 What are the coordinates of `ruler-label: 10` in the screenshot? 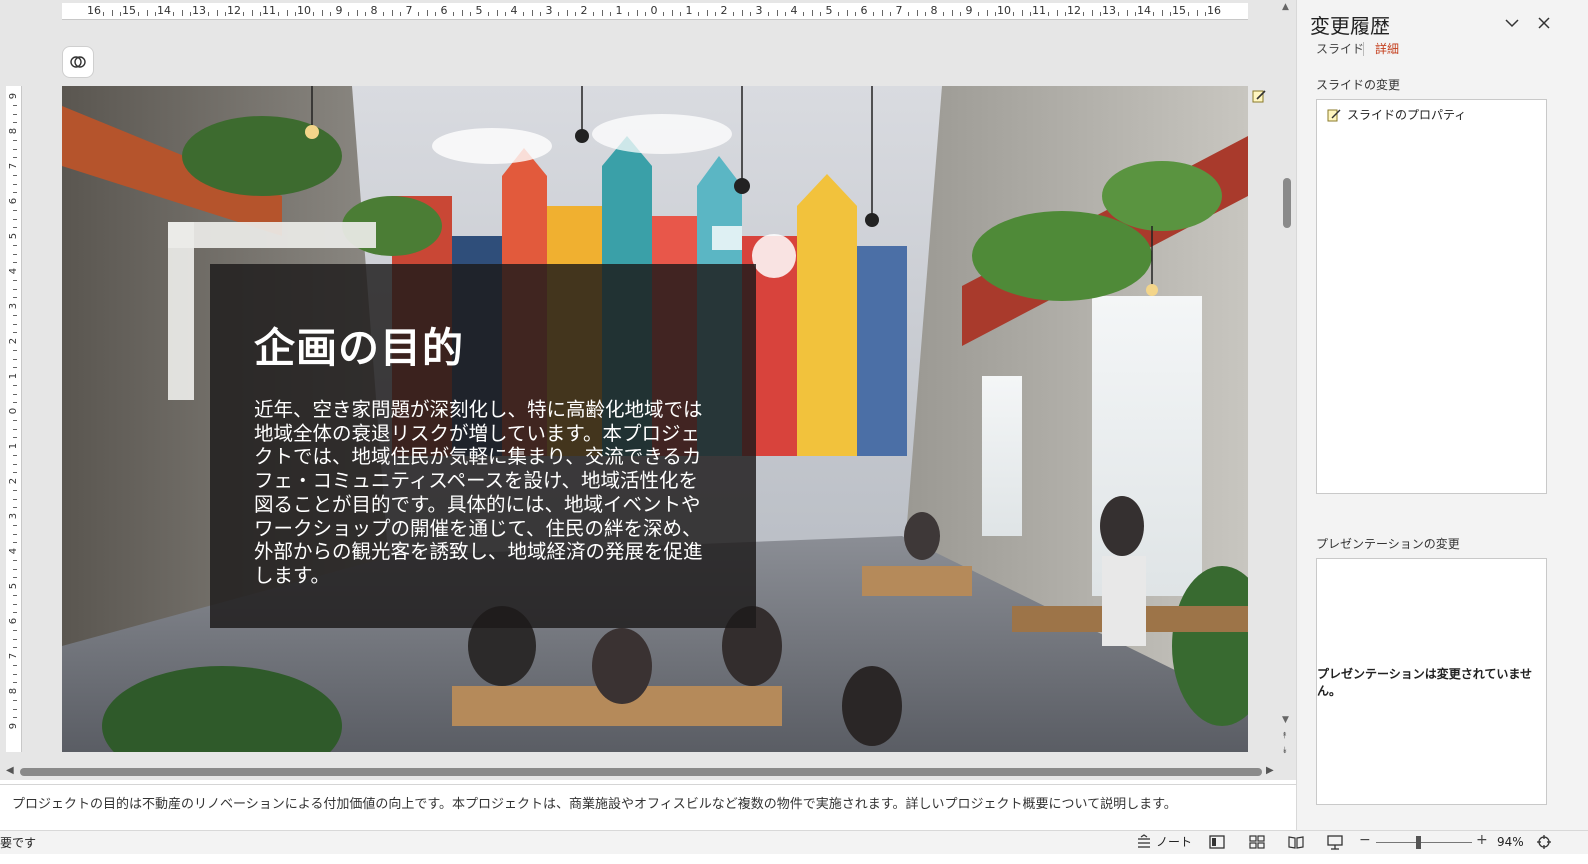 It's located at (304, 10).